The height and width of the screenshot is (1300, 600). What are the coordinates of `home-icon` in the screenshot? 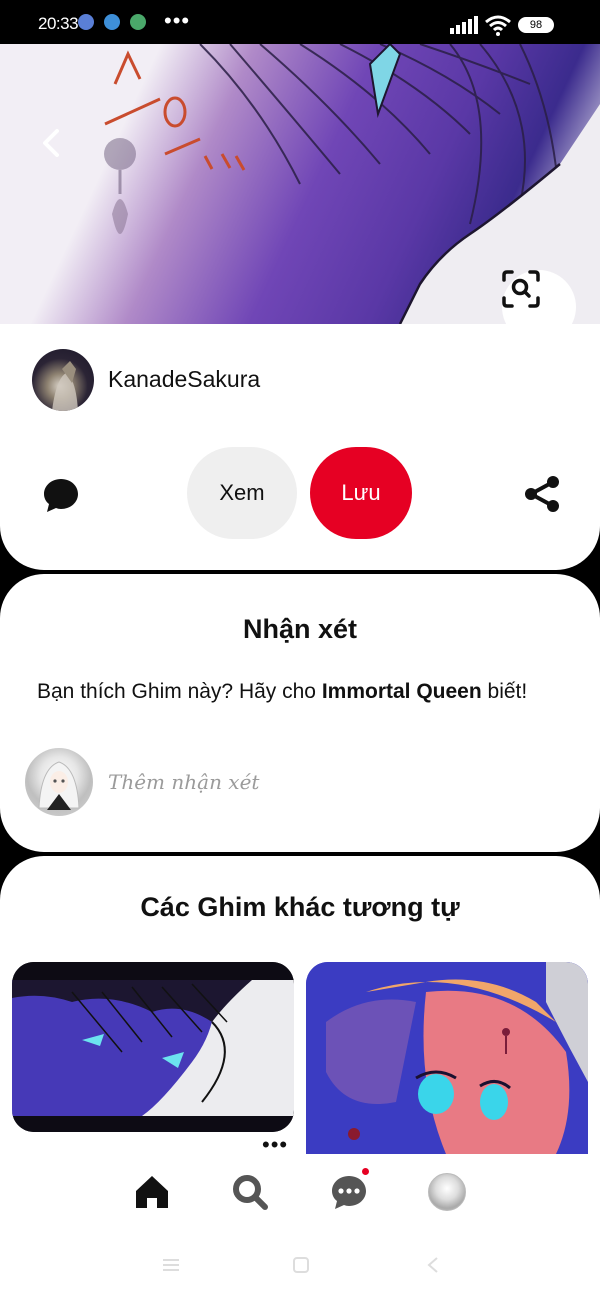 It's located at (152, 1192).